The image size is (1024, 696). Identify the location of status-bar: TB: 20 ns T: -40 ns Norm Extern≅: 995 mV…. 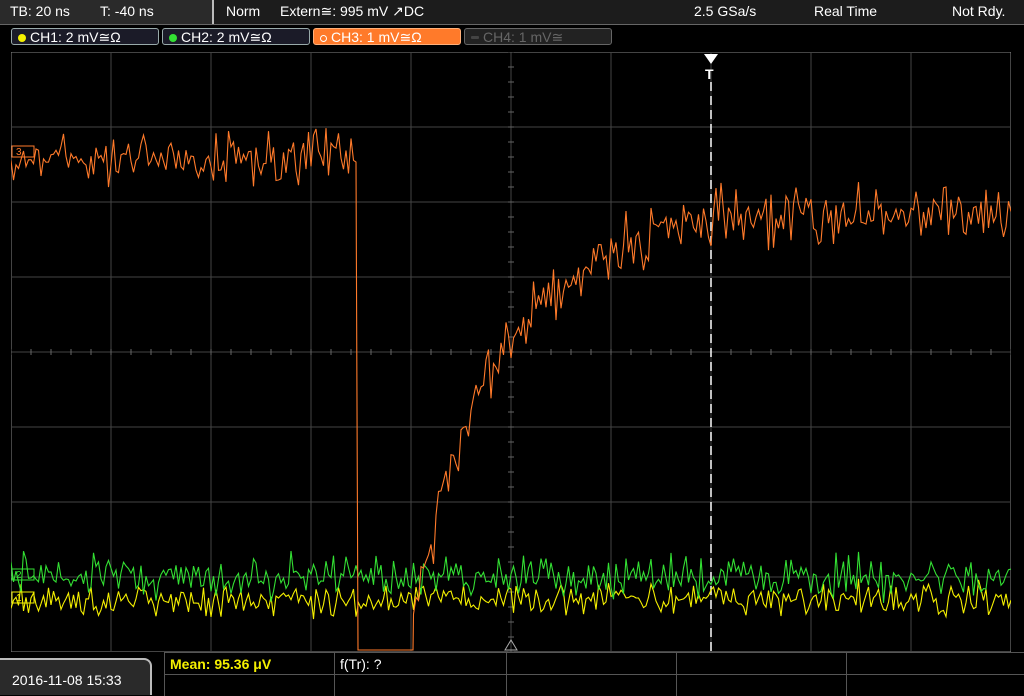
(512, 12).